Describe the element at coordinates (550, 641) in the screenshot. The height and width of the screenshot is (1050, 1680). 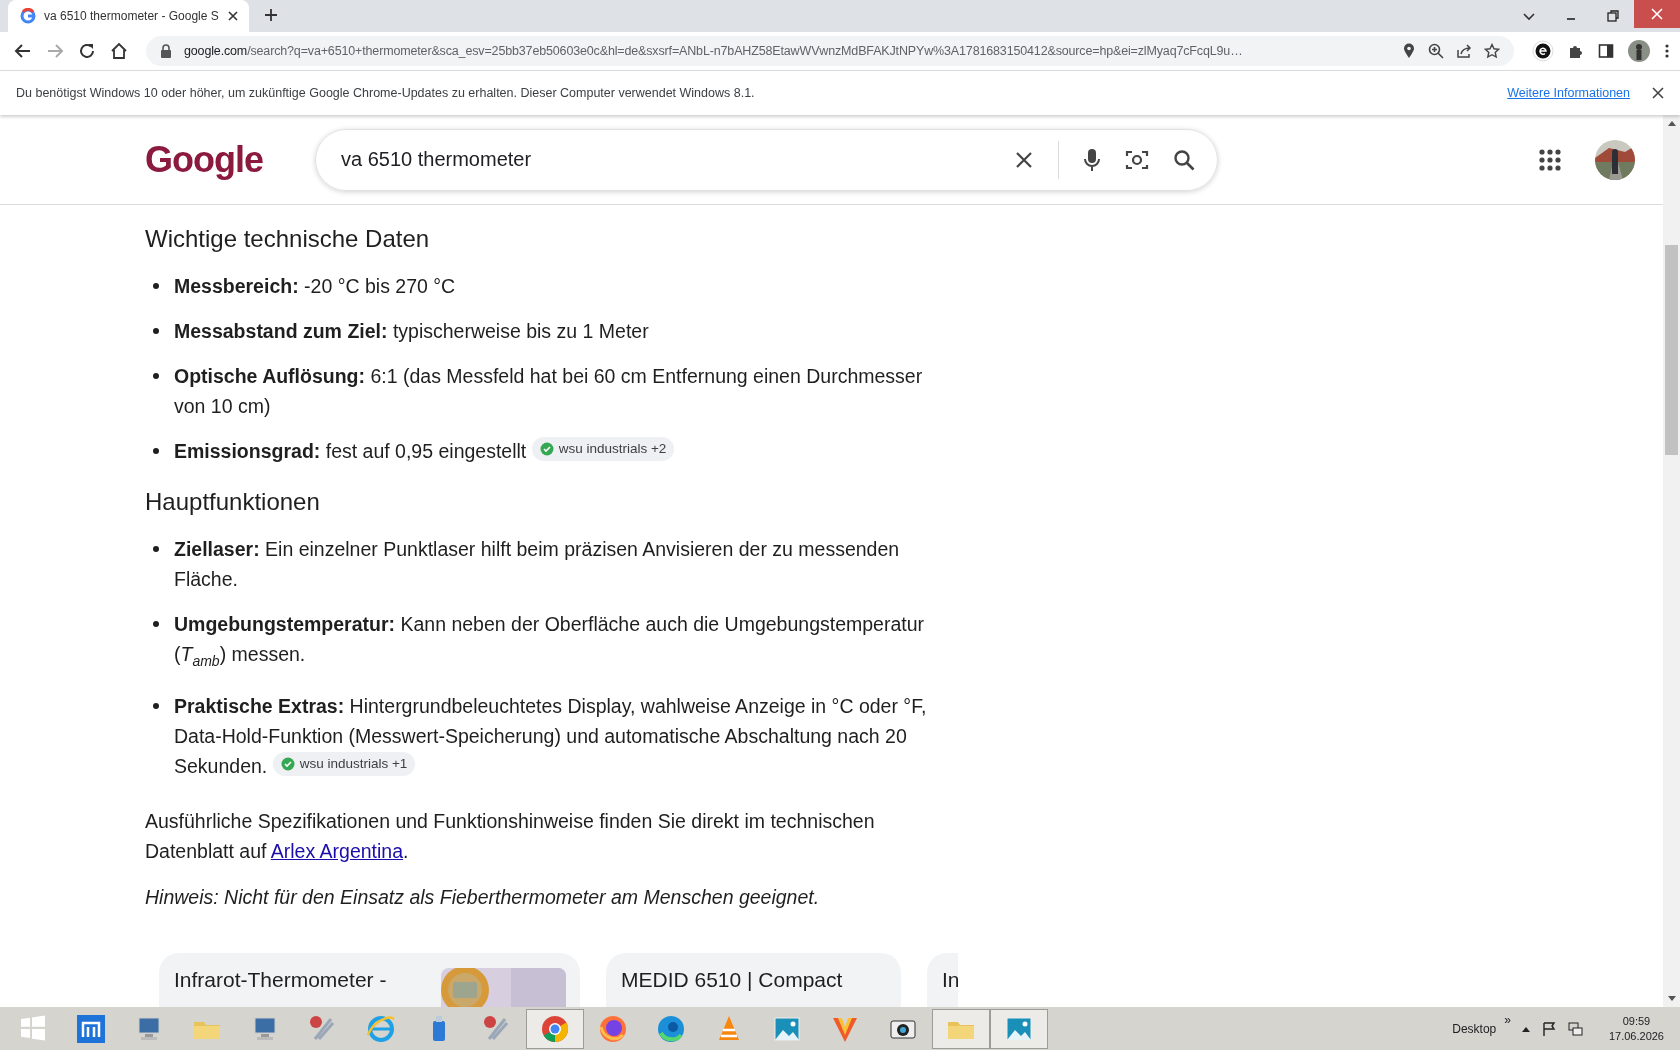
I see `list-item-text: Umgebungstemperatur: Kann neben der Oberfläche auch die Umgebungstemperatur (T$_{amb}$) messen.` at that location.